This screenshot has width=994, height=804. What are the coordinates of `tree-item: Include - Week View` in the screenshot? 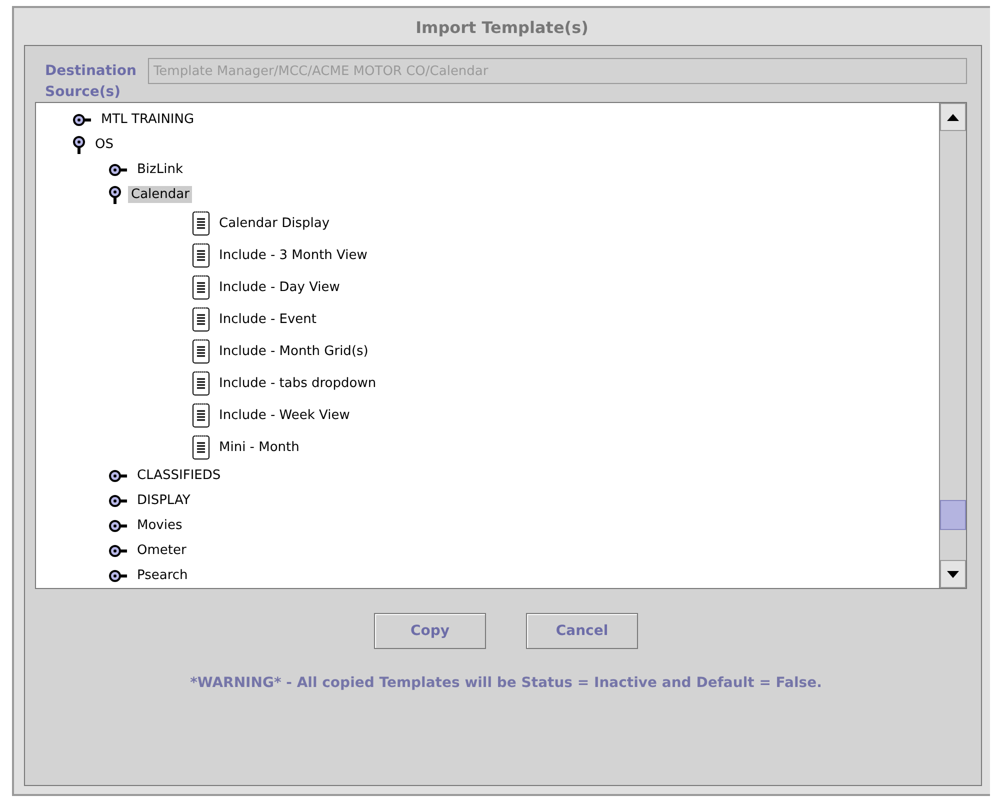 It's located at (284, 415).